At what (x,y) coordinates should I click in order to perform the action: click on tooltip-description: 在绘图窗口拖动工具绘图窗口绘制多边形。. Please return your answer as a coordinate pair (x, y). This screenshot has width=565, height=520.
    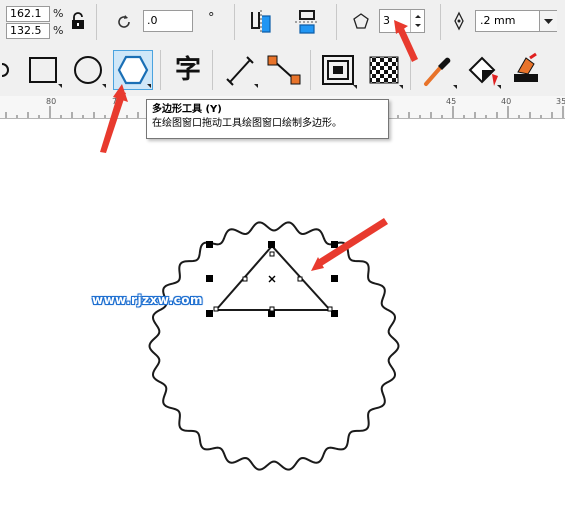
    Looking at the image, I should click on (247, 123).